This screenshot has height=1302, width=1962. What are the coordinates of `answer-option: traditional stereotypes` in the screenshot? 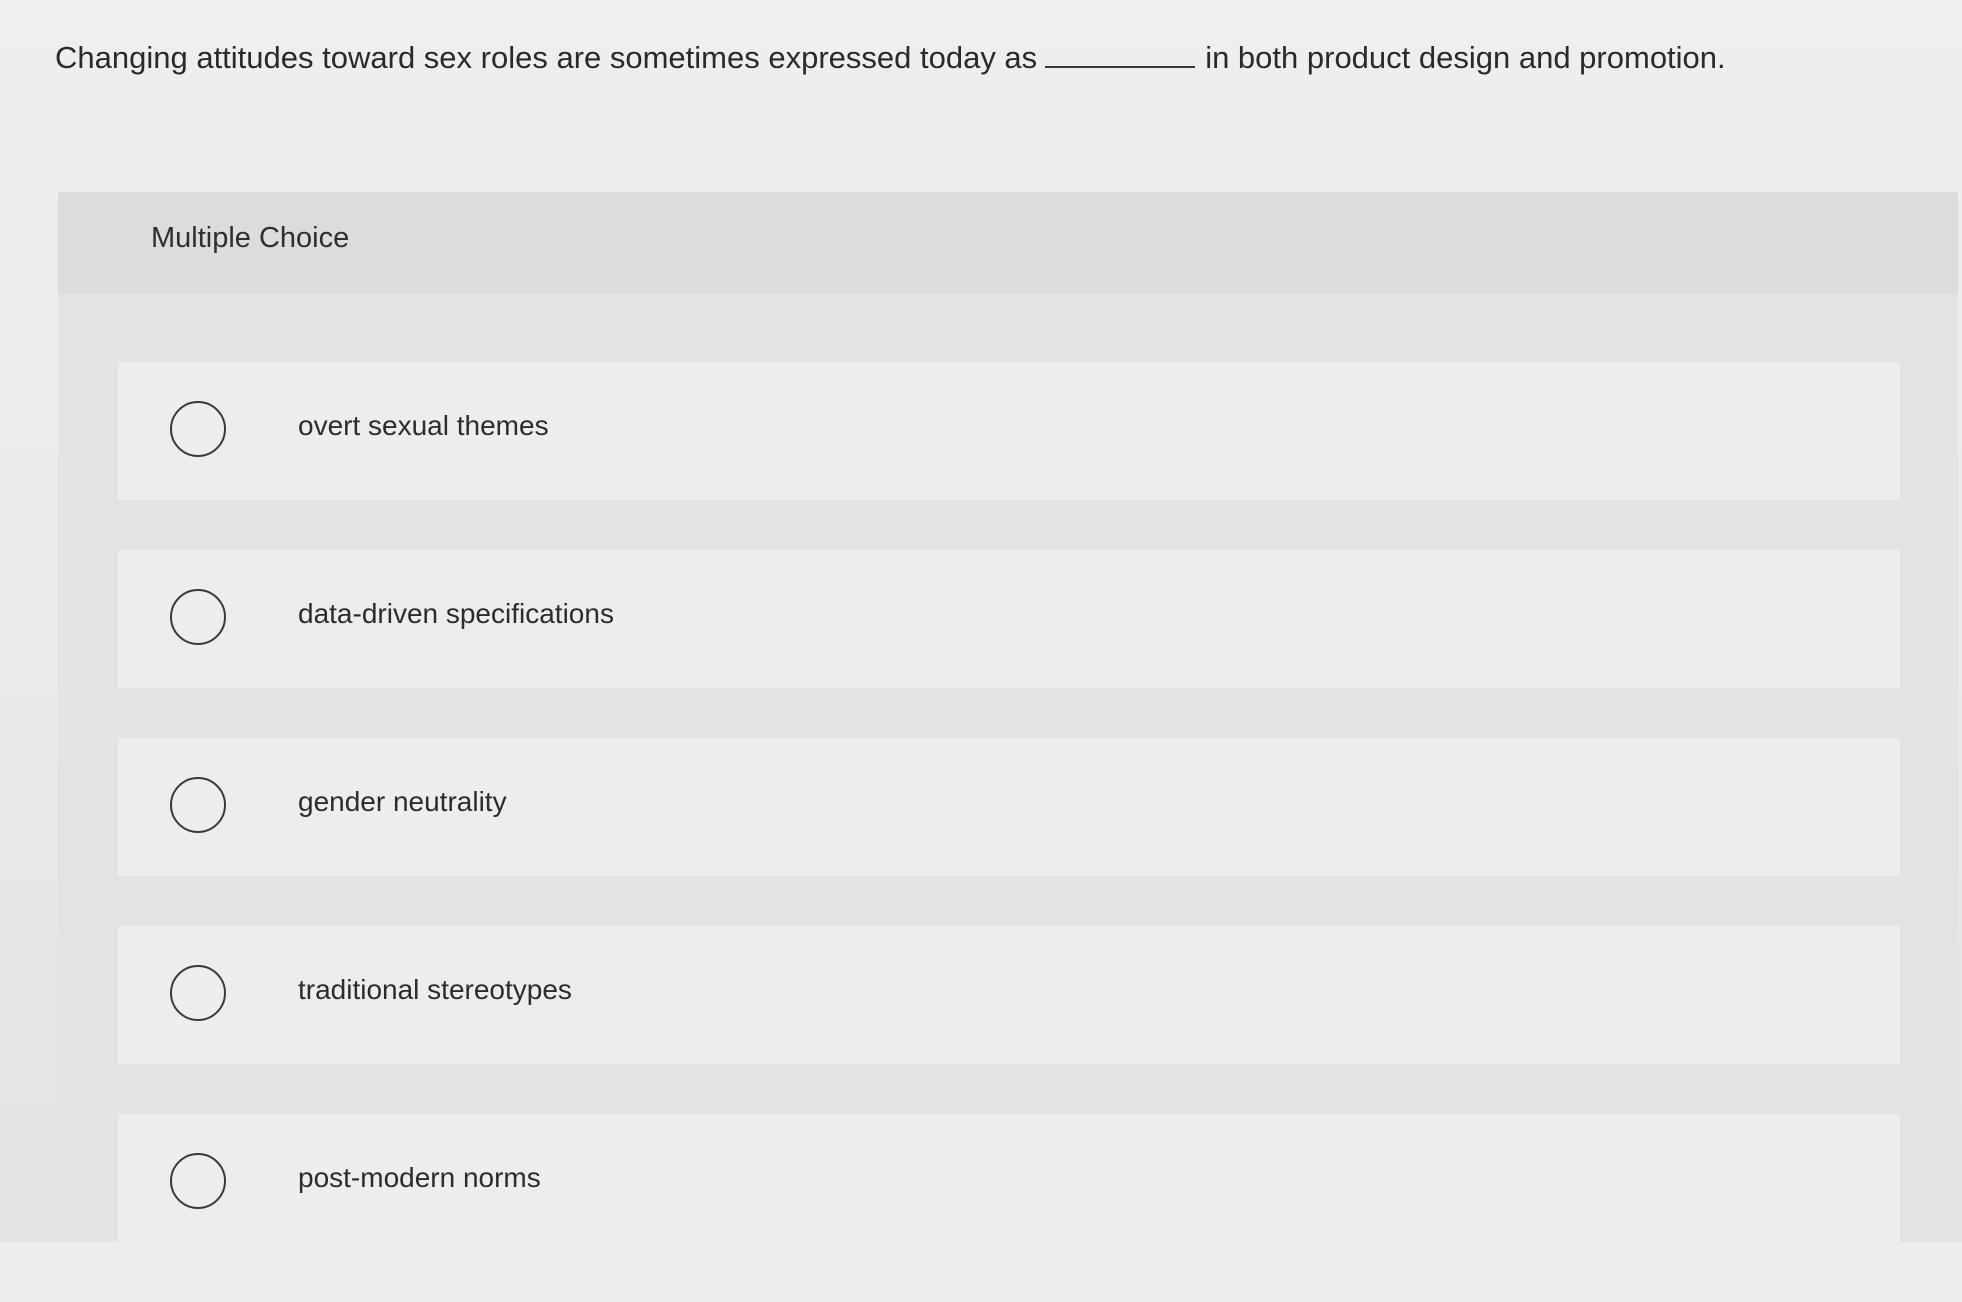 It's located at (1009, 995).